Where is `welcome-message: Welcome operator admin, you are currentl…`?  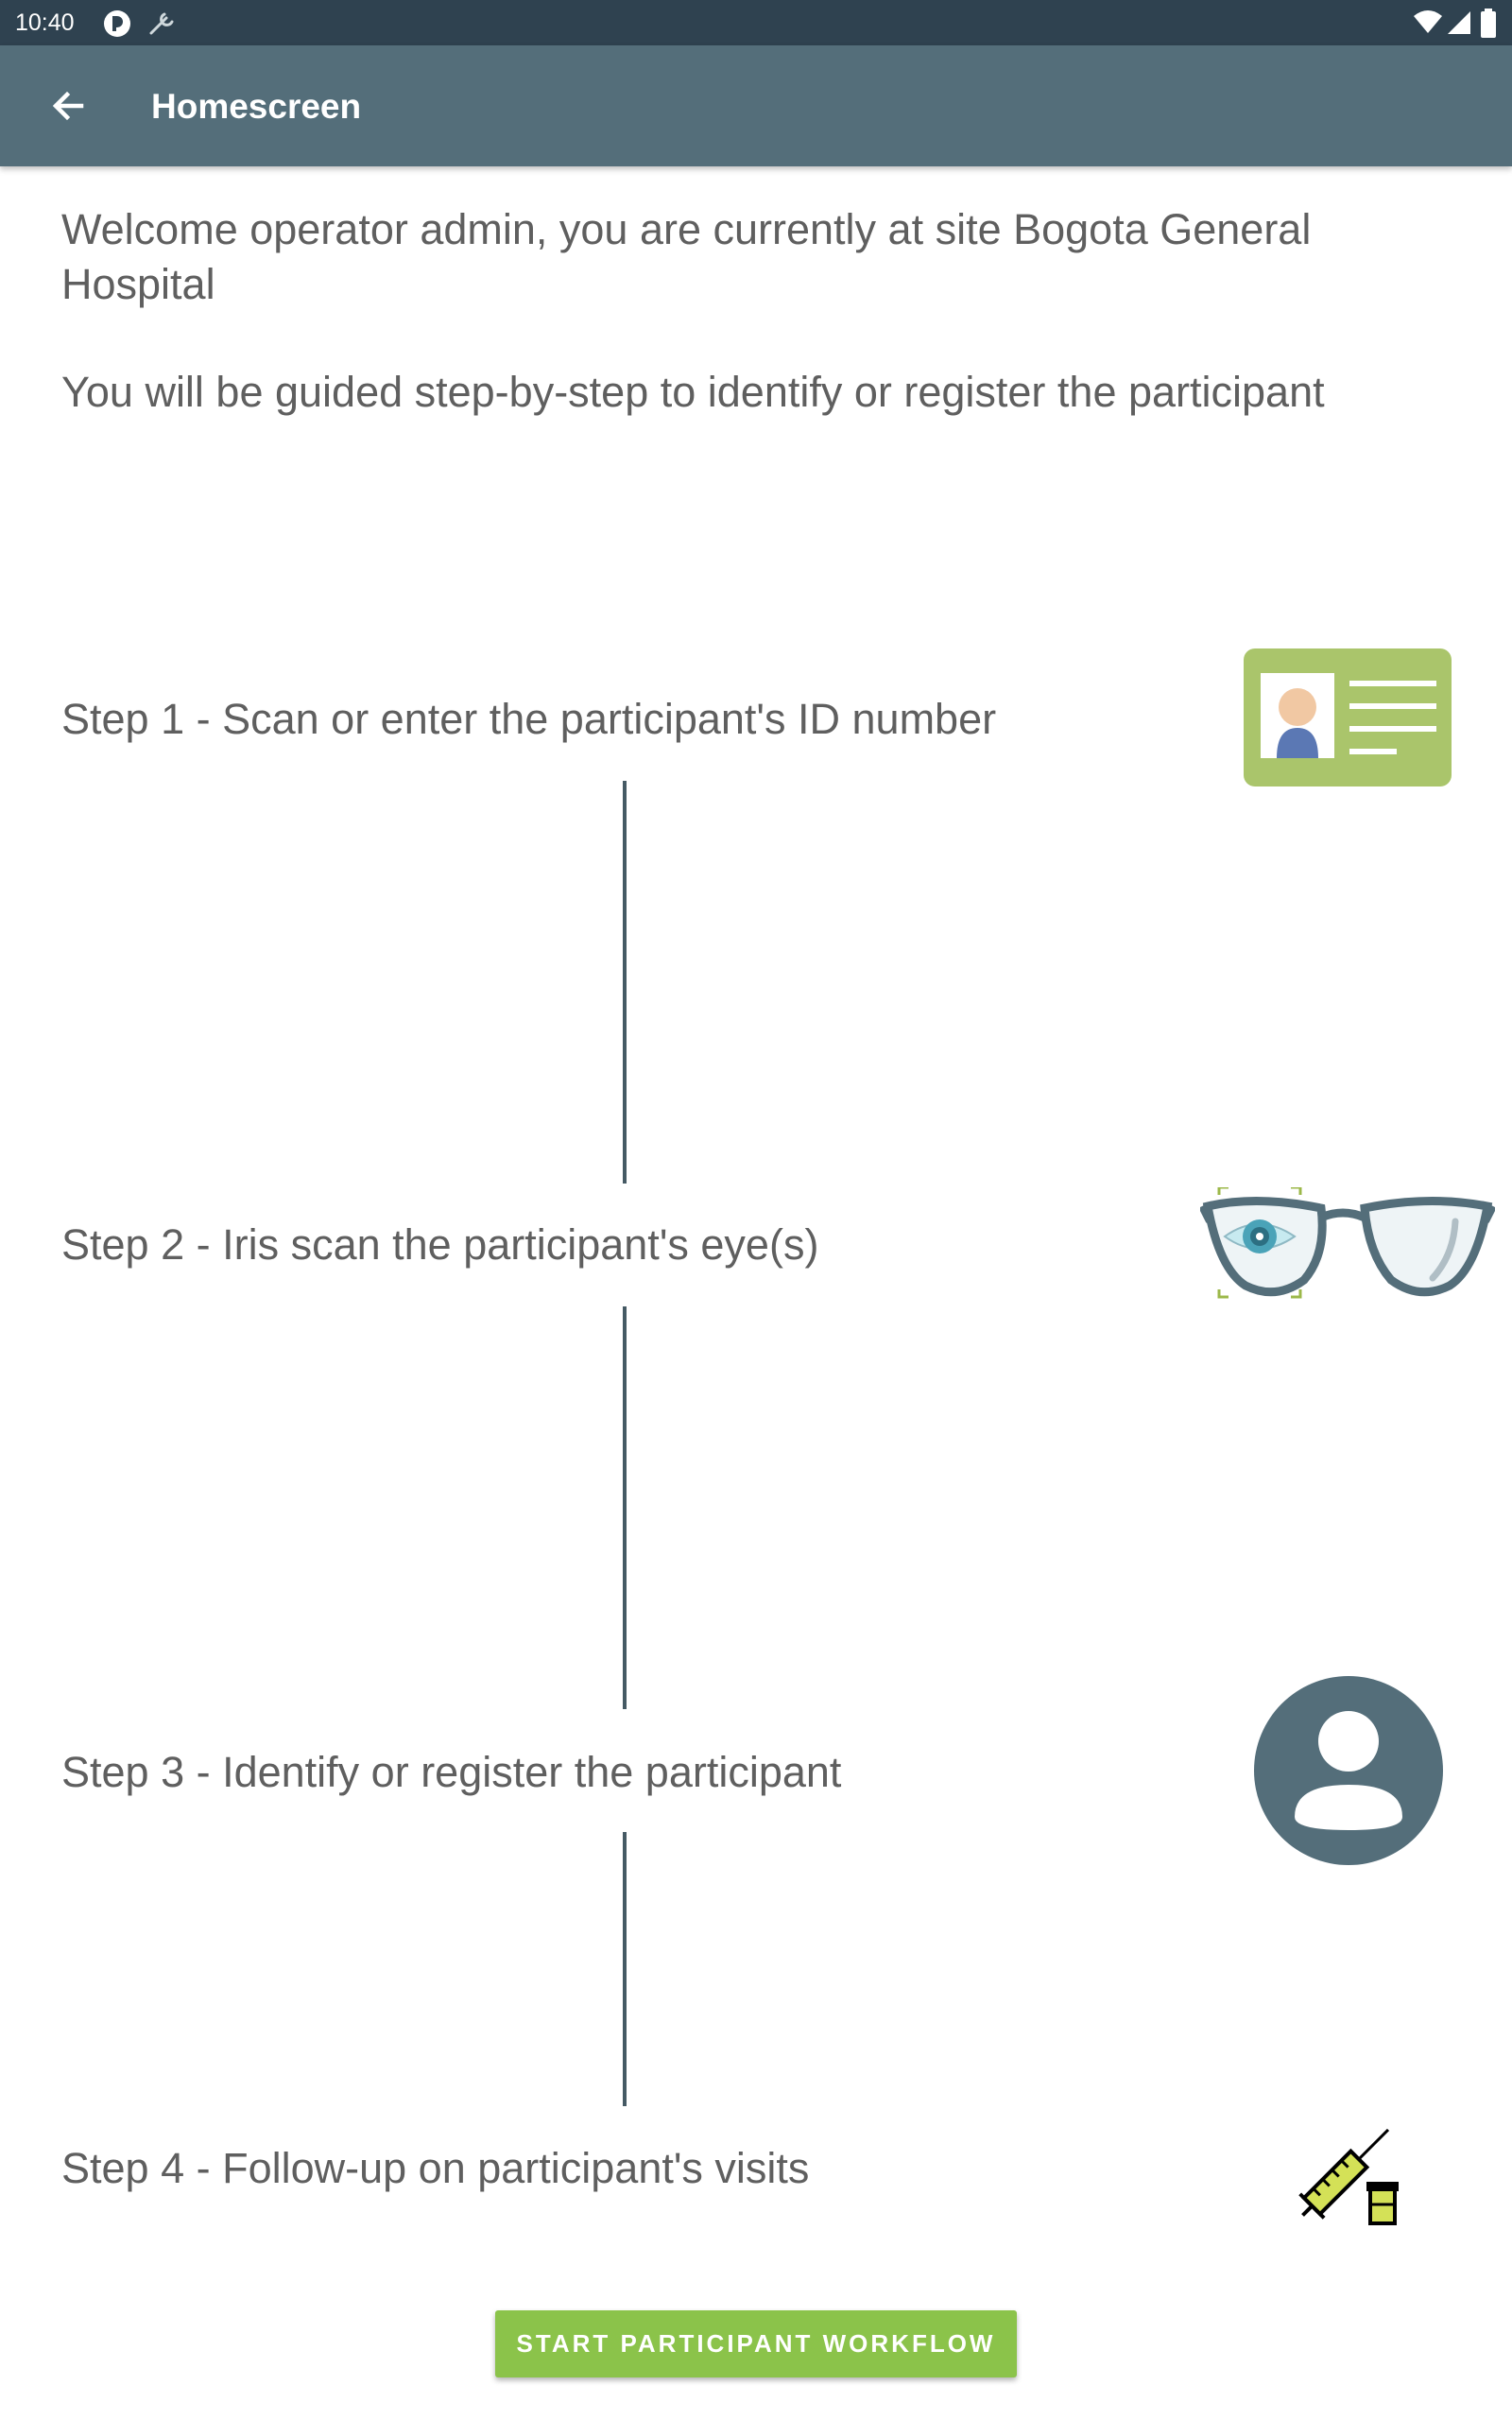 welcome-message: Welcome operator admin, you are currentl… is located at coordinates (686, 256).